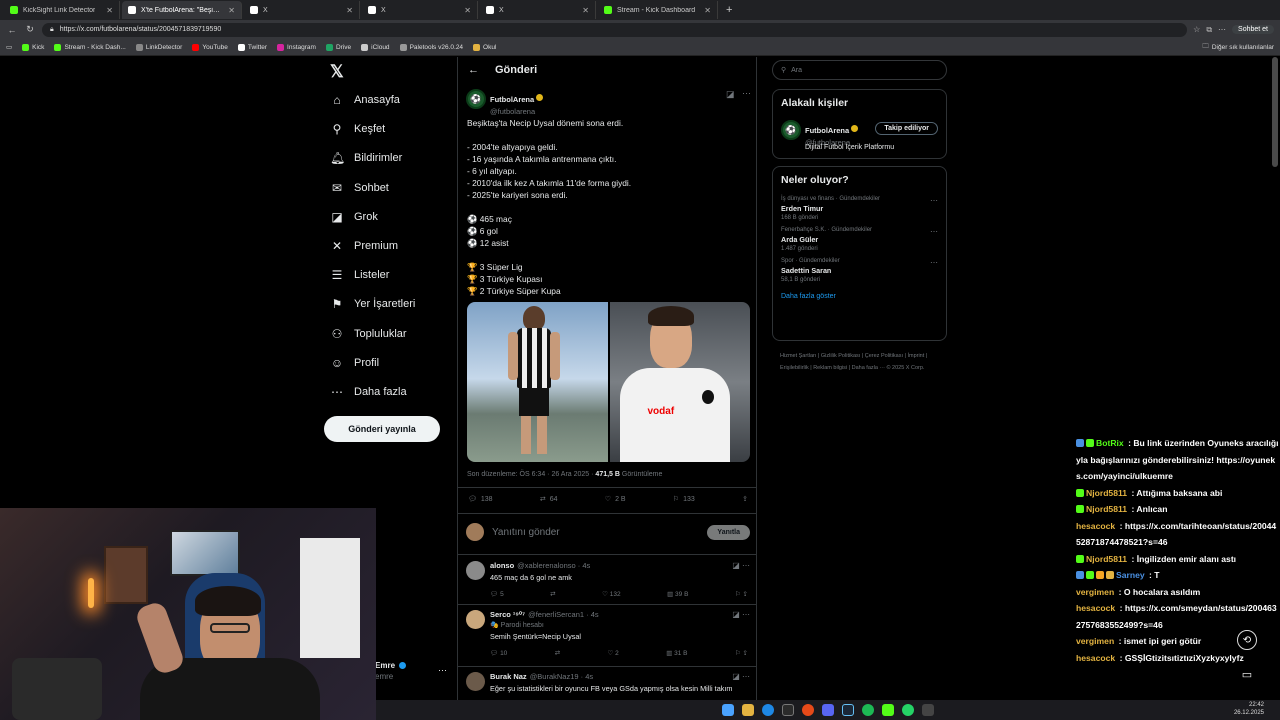 This screenshot has height=720, width=1280. What do you see at coordinates (484, 47) in the screenshot?
I see `bookmark-item: Okul` at bounding box center [484, 47].